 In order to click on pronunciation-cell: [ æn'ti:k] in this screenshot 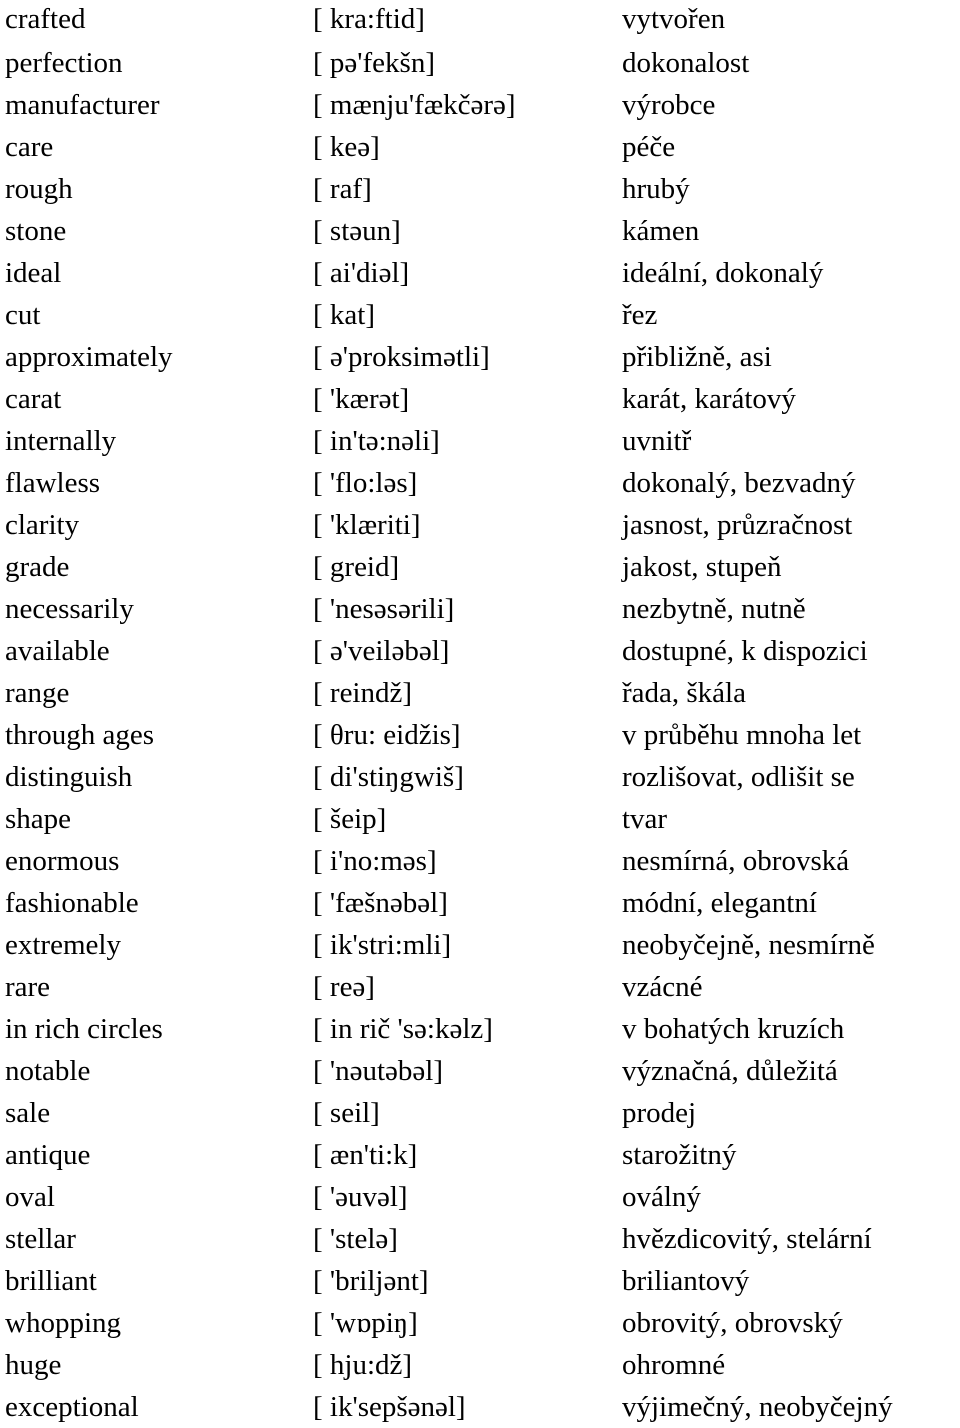, I will do `click(365, 1155)`.